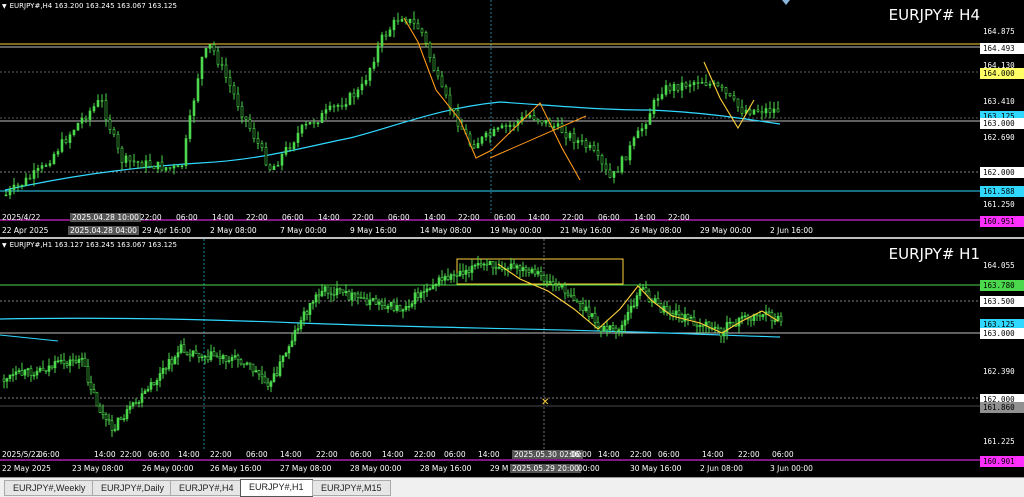 This screenshot has width=1024, height=497. I want to click on tab-eurjpyh4: EURJPY#,H4, so click(206, 488).